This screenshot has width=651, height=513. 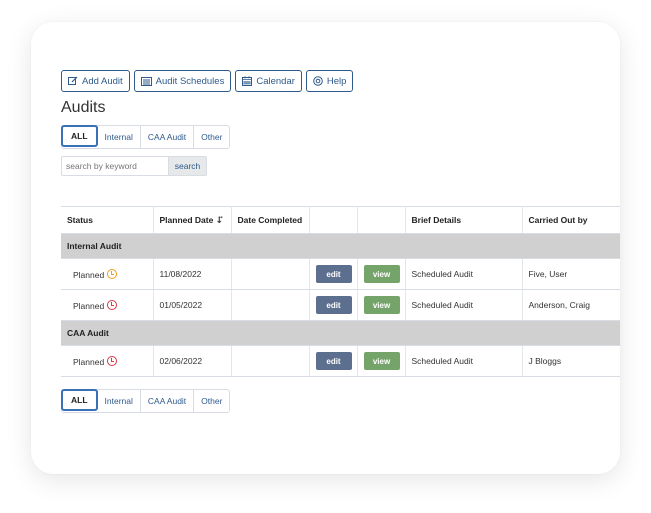 I want to click on header-date-completed: Date Completed, so click(x=270, y=220).